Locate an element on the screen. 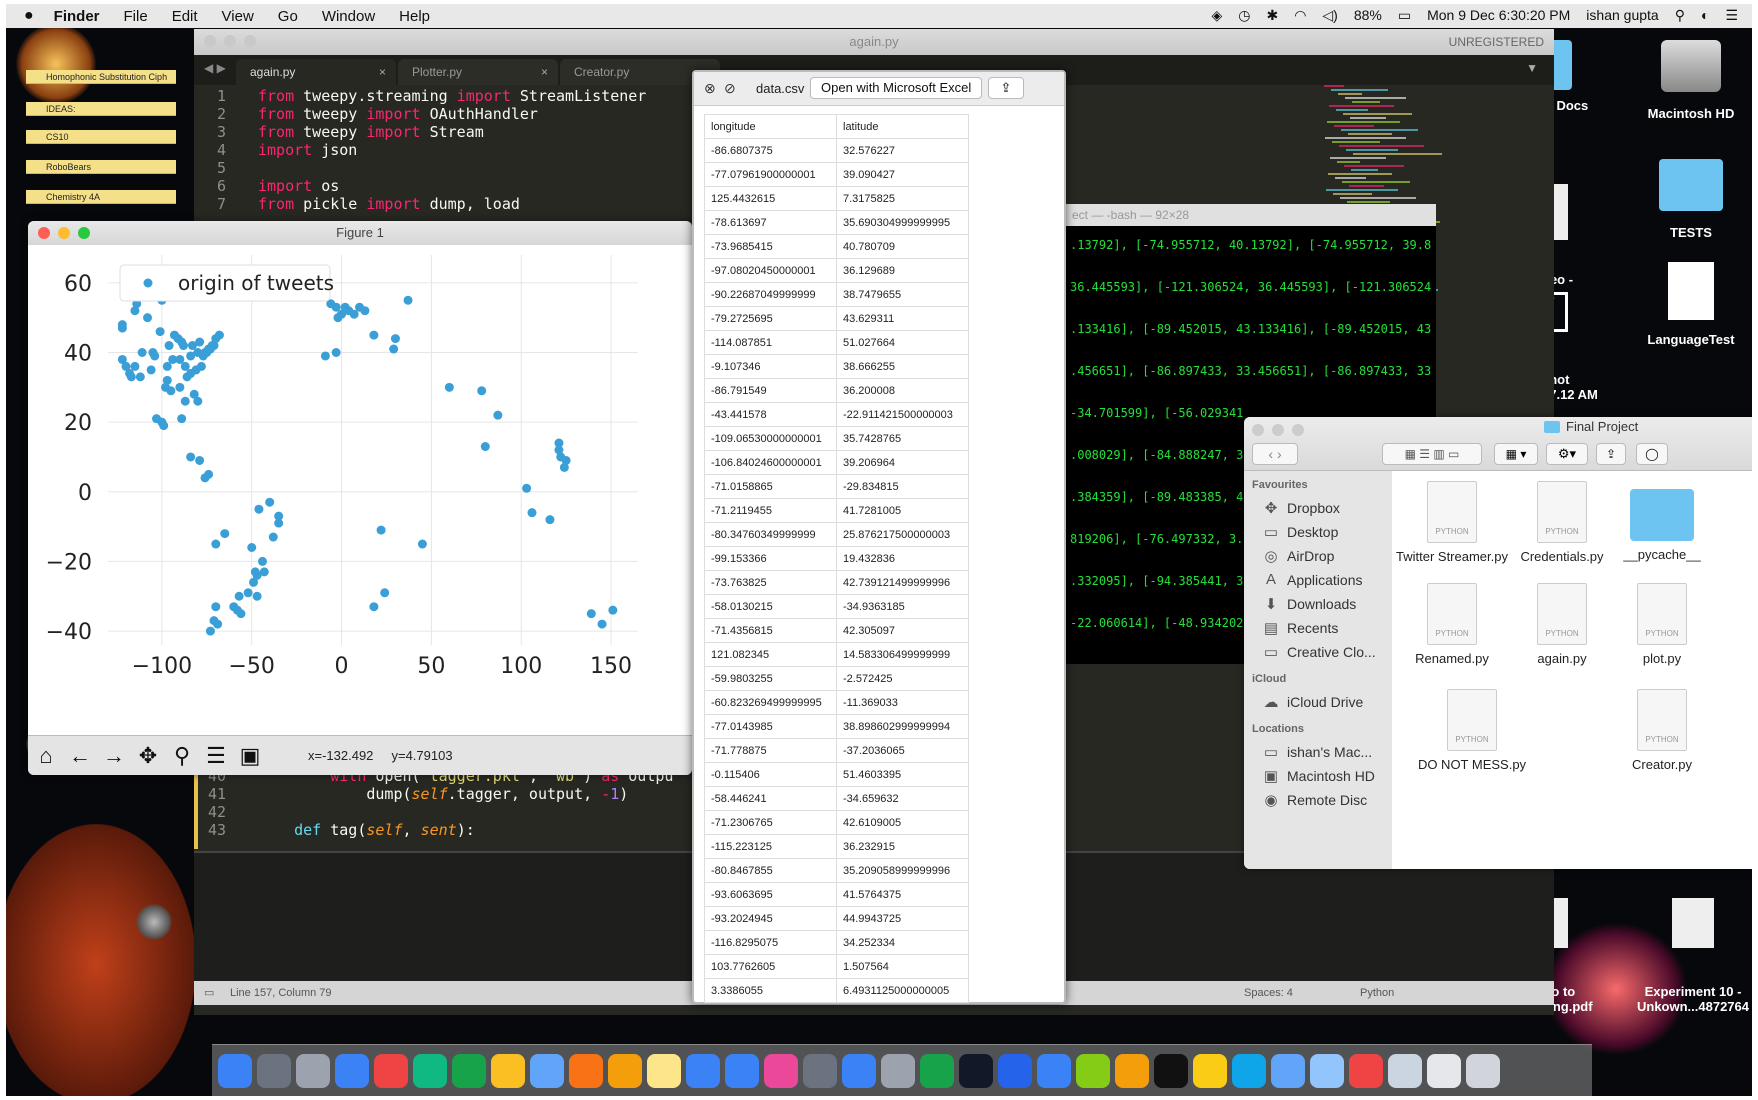 This screenshot has width=1758, height=1100. excel-icon is located at coordinates (937, 1070).